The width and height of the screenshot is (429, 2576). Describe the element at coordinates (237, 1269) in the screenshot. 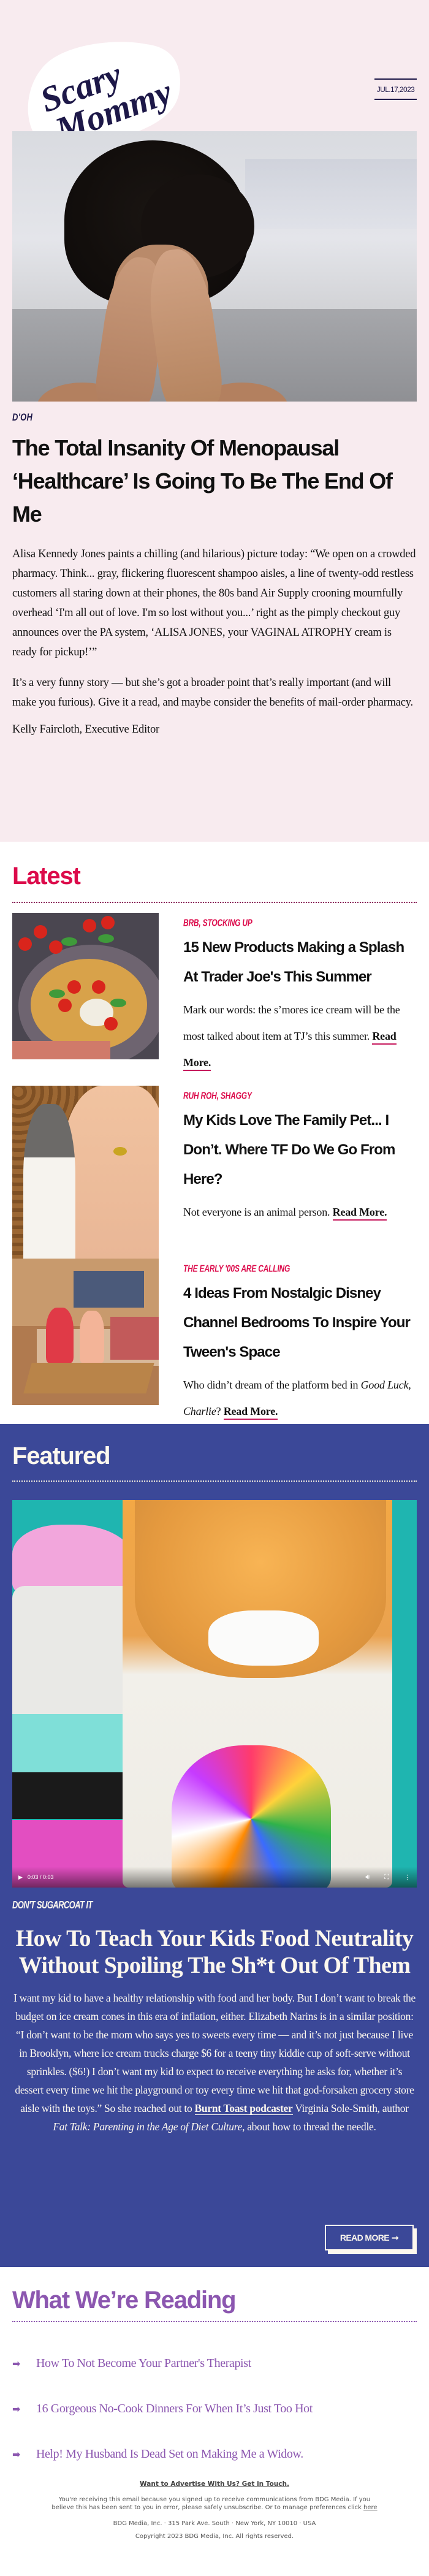

I see `story-kicker: THE EARLY '00S ARE CALLING` at that location.